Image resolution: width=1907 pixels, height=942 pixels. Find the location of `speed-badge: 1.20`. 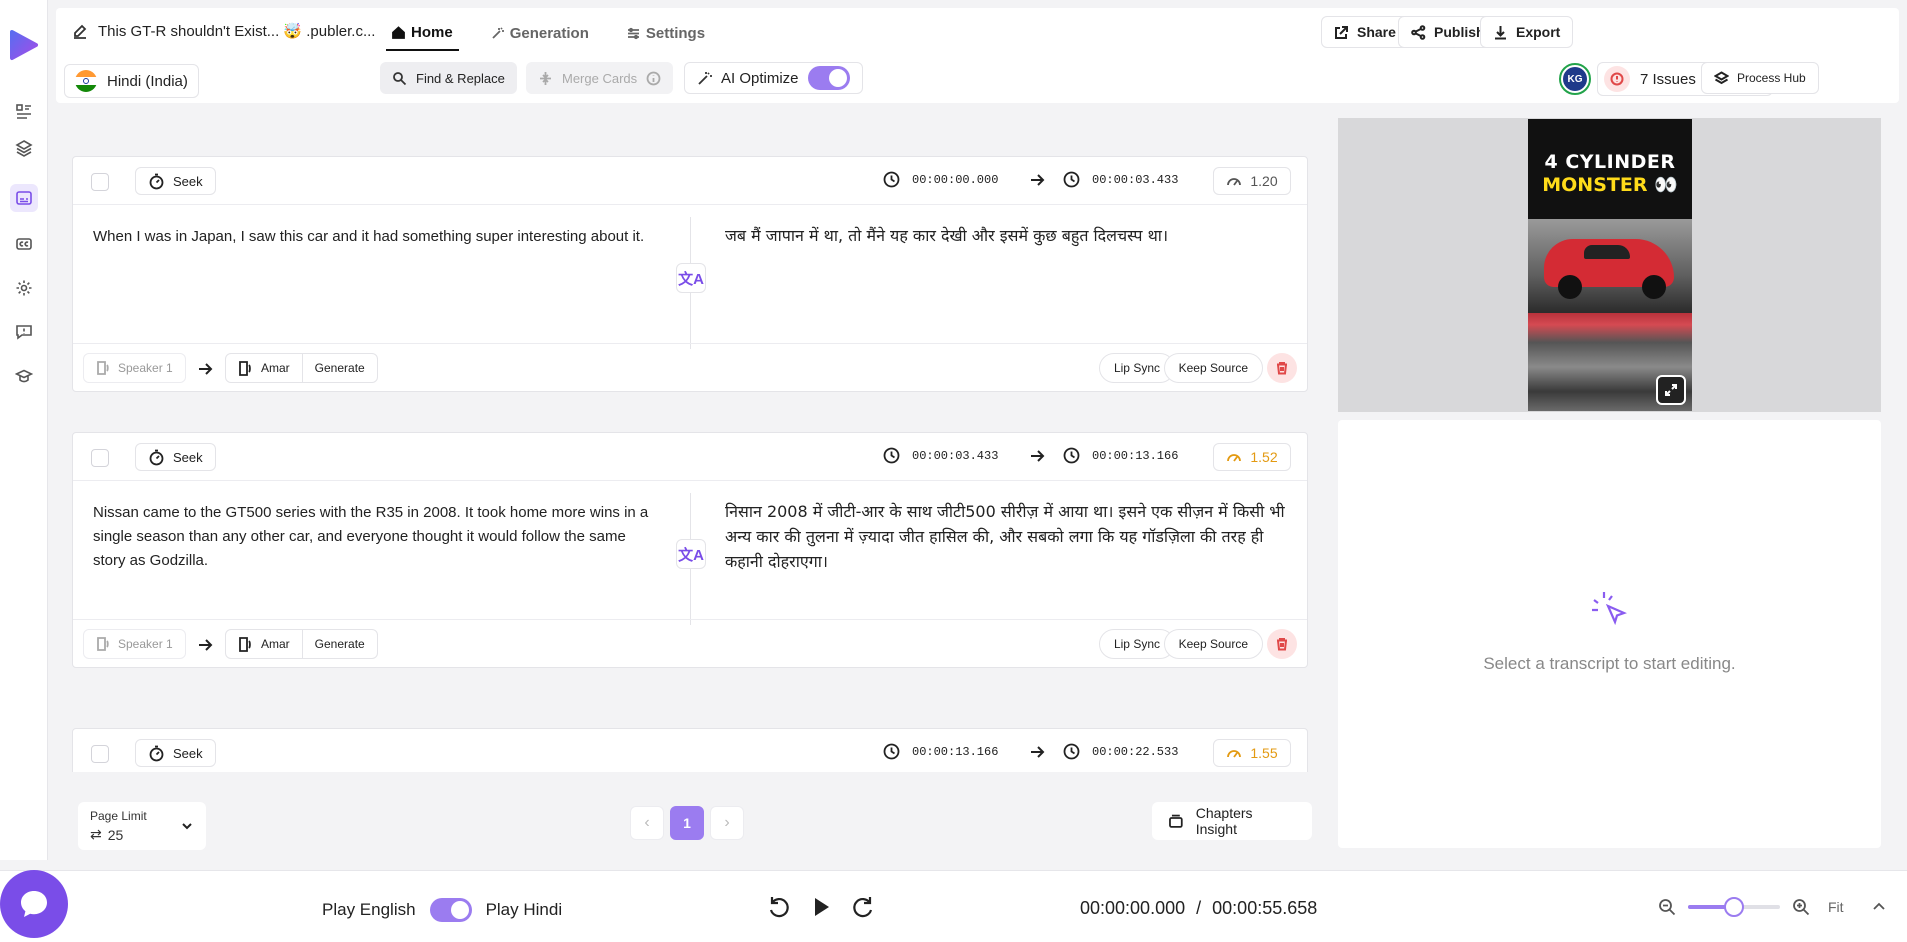

speed-badge: 1.20 is located at coordinates (1252, 181).